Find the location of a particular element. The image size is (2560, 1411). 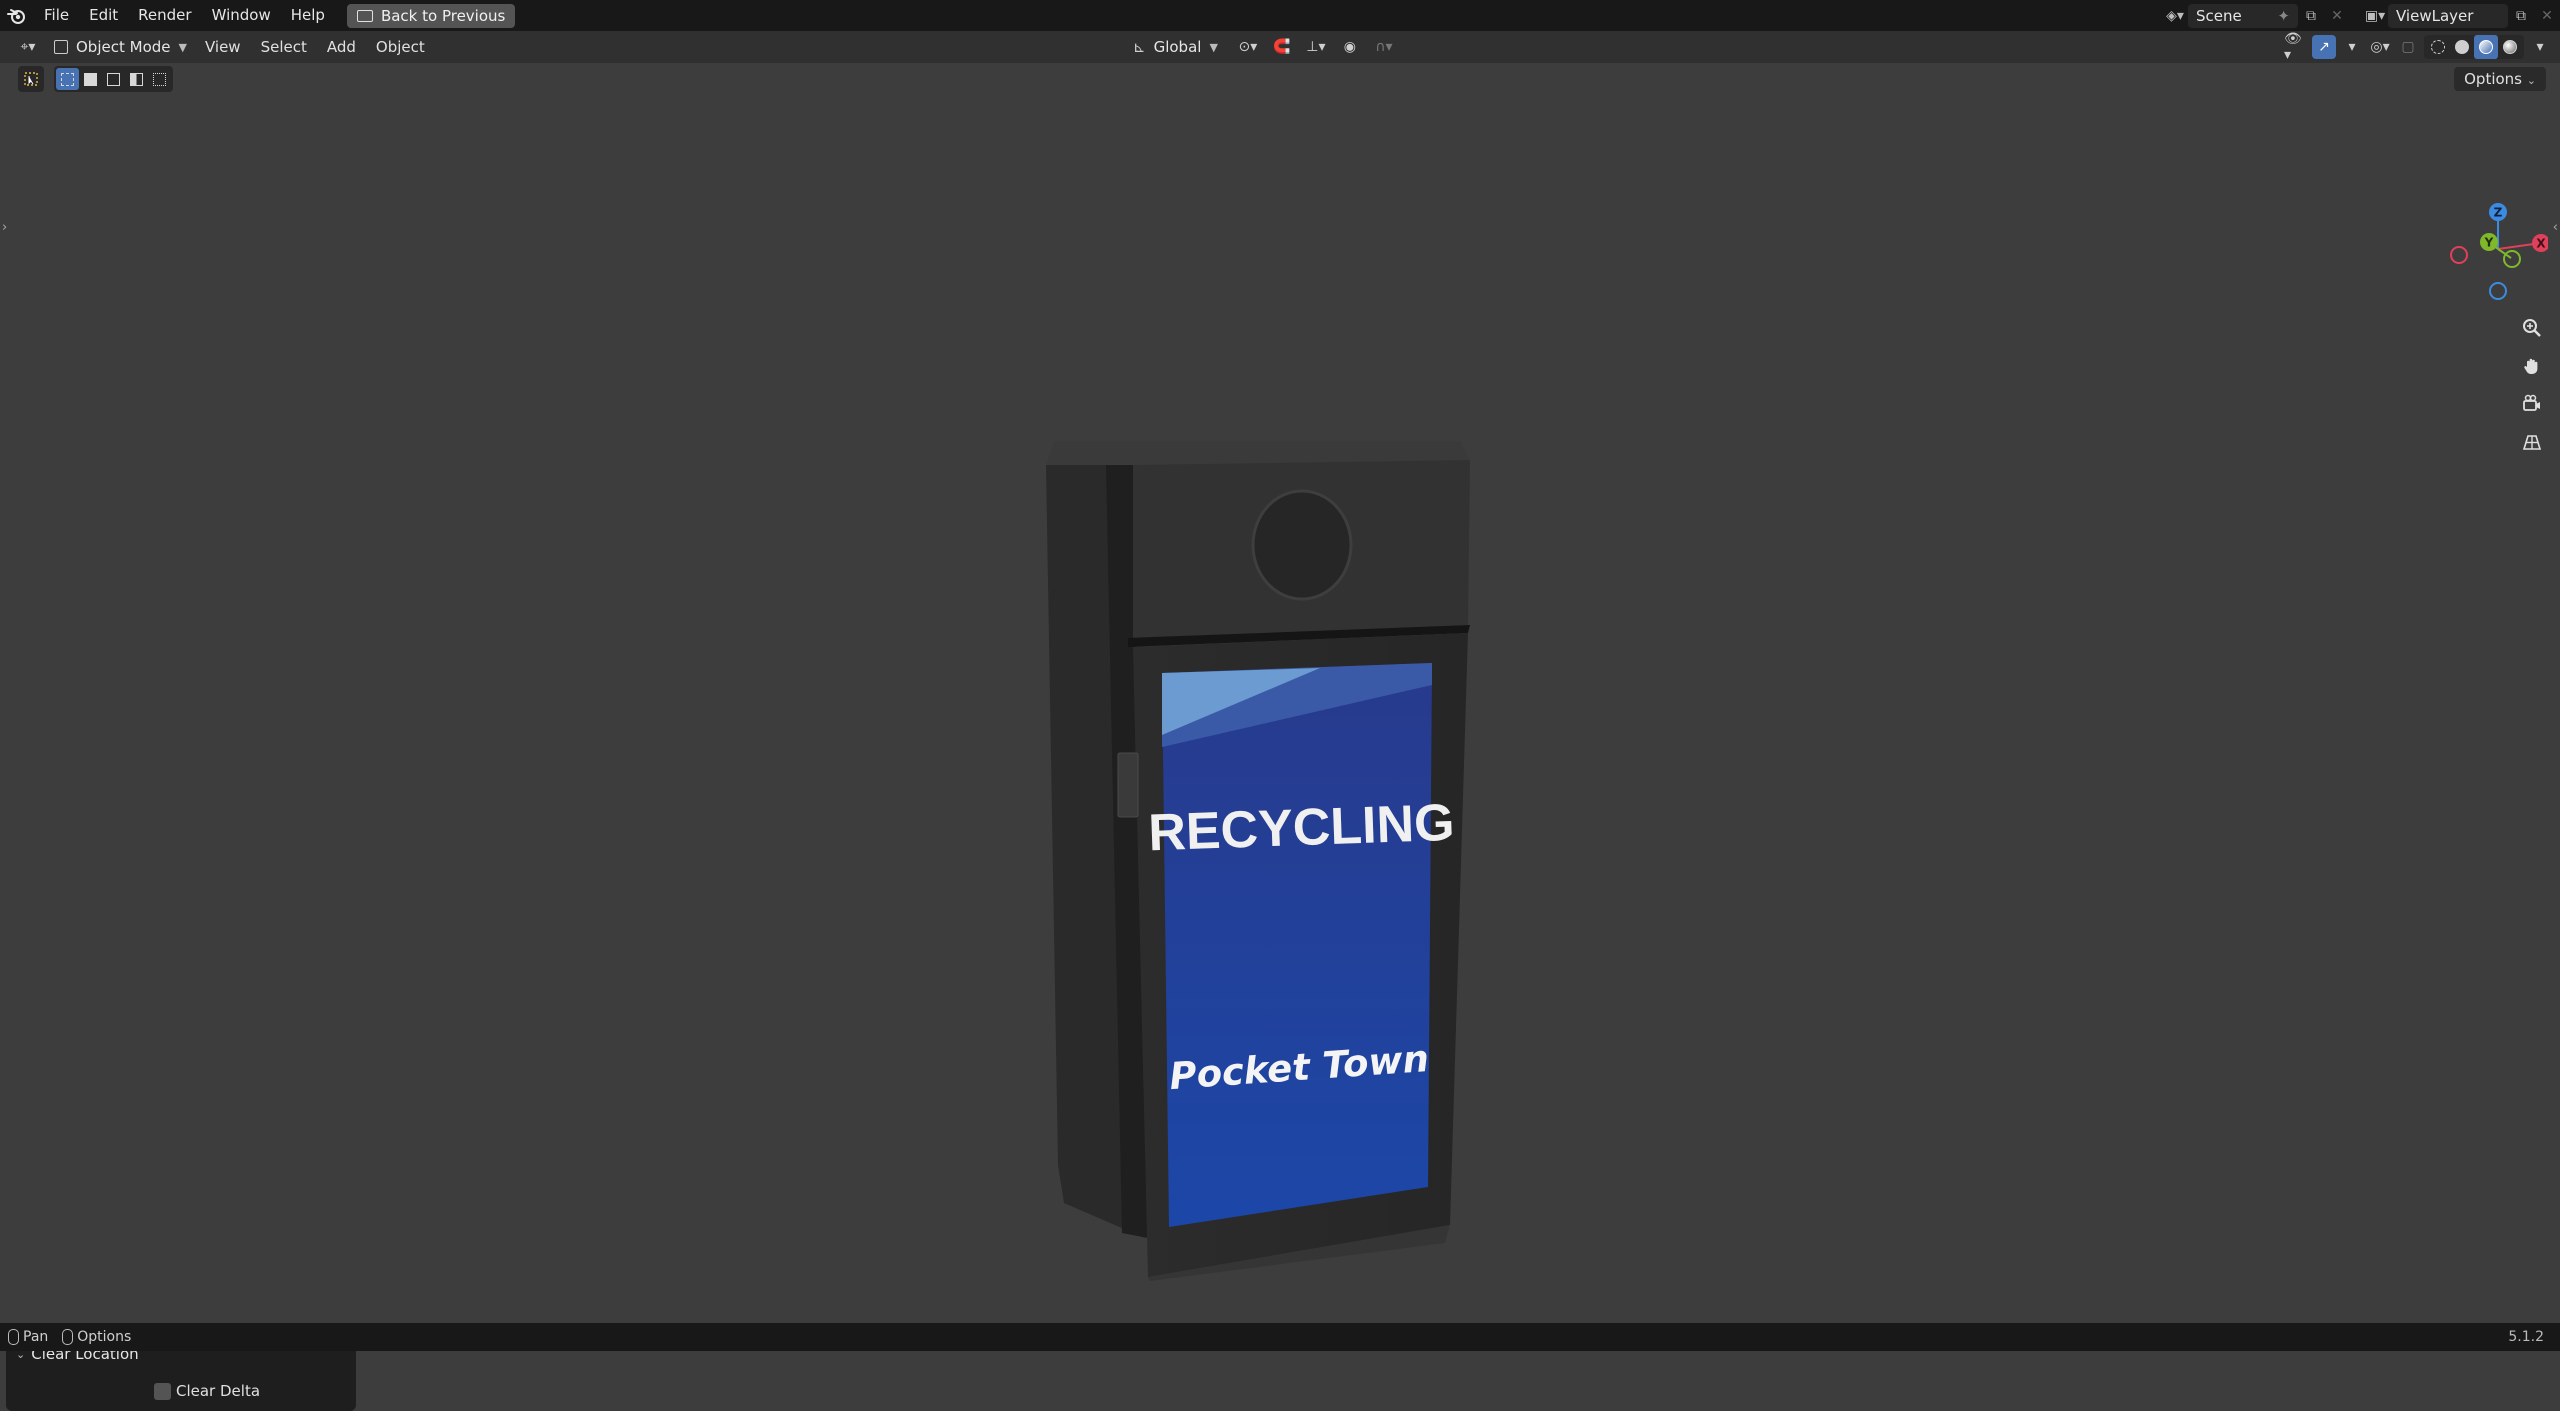

menu-render: Render is located at coordinates (164, 15).